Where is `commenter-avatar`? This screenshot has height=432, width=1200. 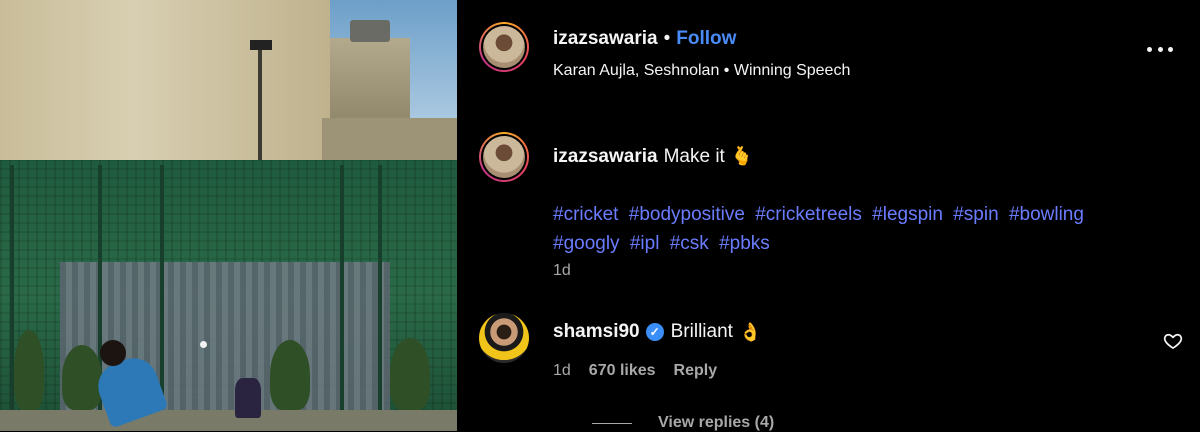 commenter-avatar is located at coordinates (504, 338).